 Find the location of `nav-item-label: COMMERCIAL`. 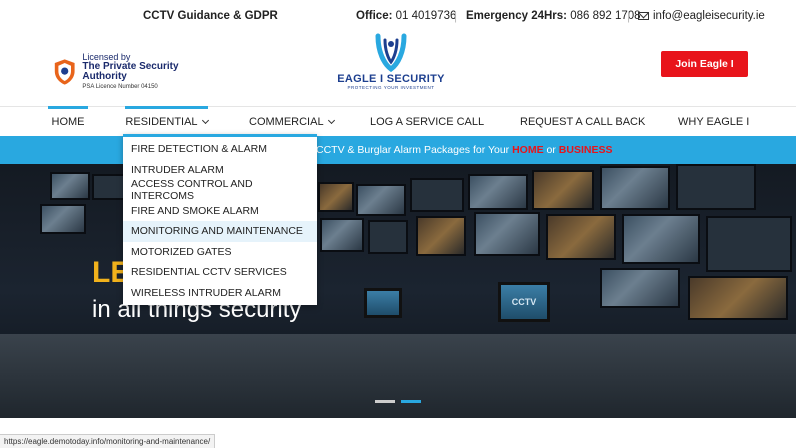

nav-item-label: COMMERCIAL is located at coordinates (286, 122).